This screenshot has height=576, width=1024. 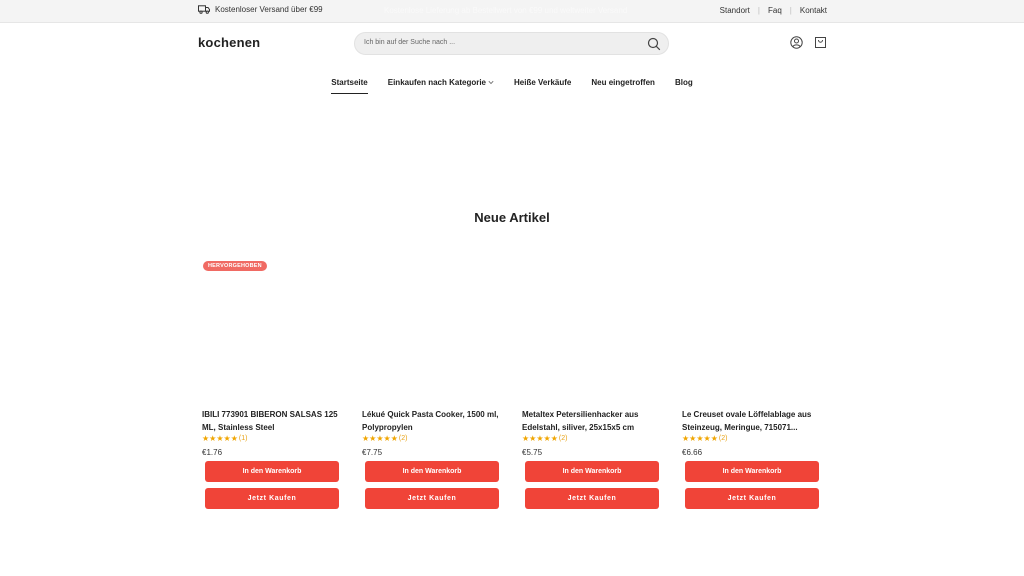 What do you see at coordinates (813, 10) in the screenshot?
I see `link-kontakt: Kontakt` at bounding box center [813, 10].